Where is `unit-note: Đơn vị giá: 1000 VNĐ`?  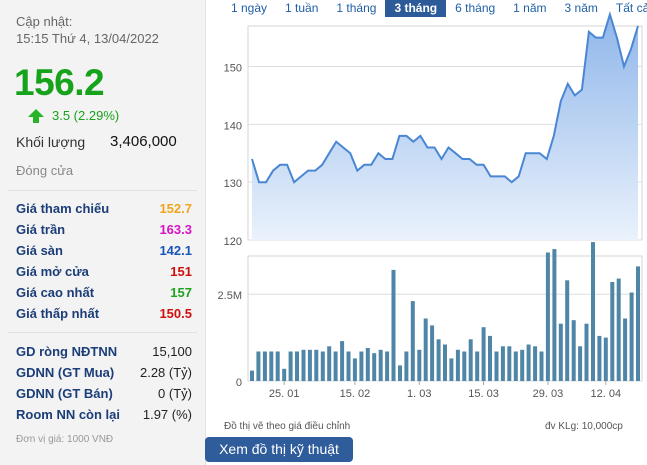 unit-note: Đơn vị giá: 1000 VNĐ is located at coordinates (65, 439).